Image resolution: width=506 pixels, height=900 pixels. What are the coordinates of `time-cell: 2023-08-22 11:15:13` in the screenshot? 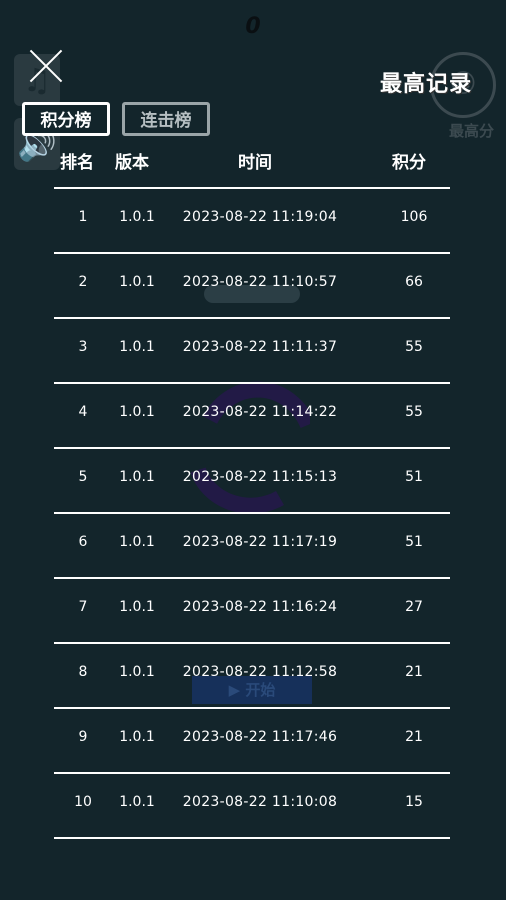 It's located at (260, 477).